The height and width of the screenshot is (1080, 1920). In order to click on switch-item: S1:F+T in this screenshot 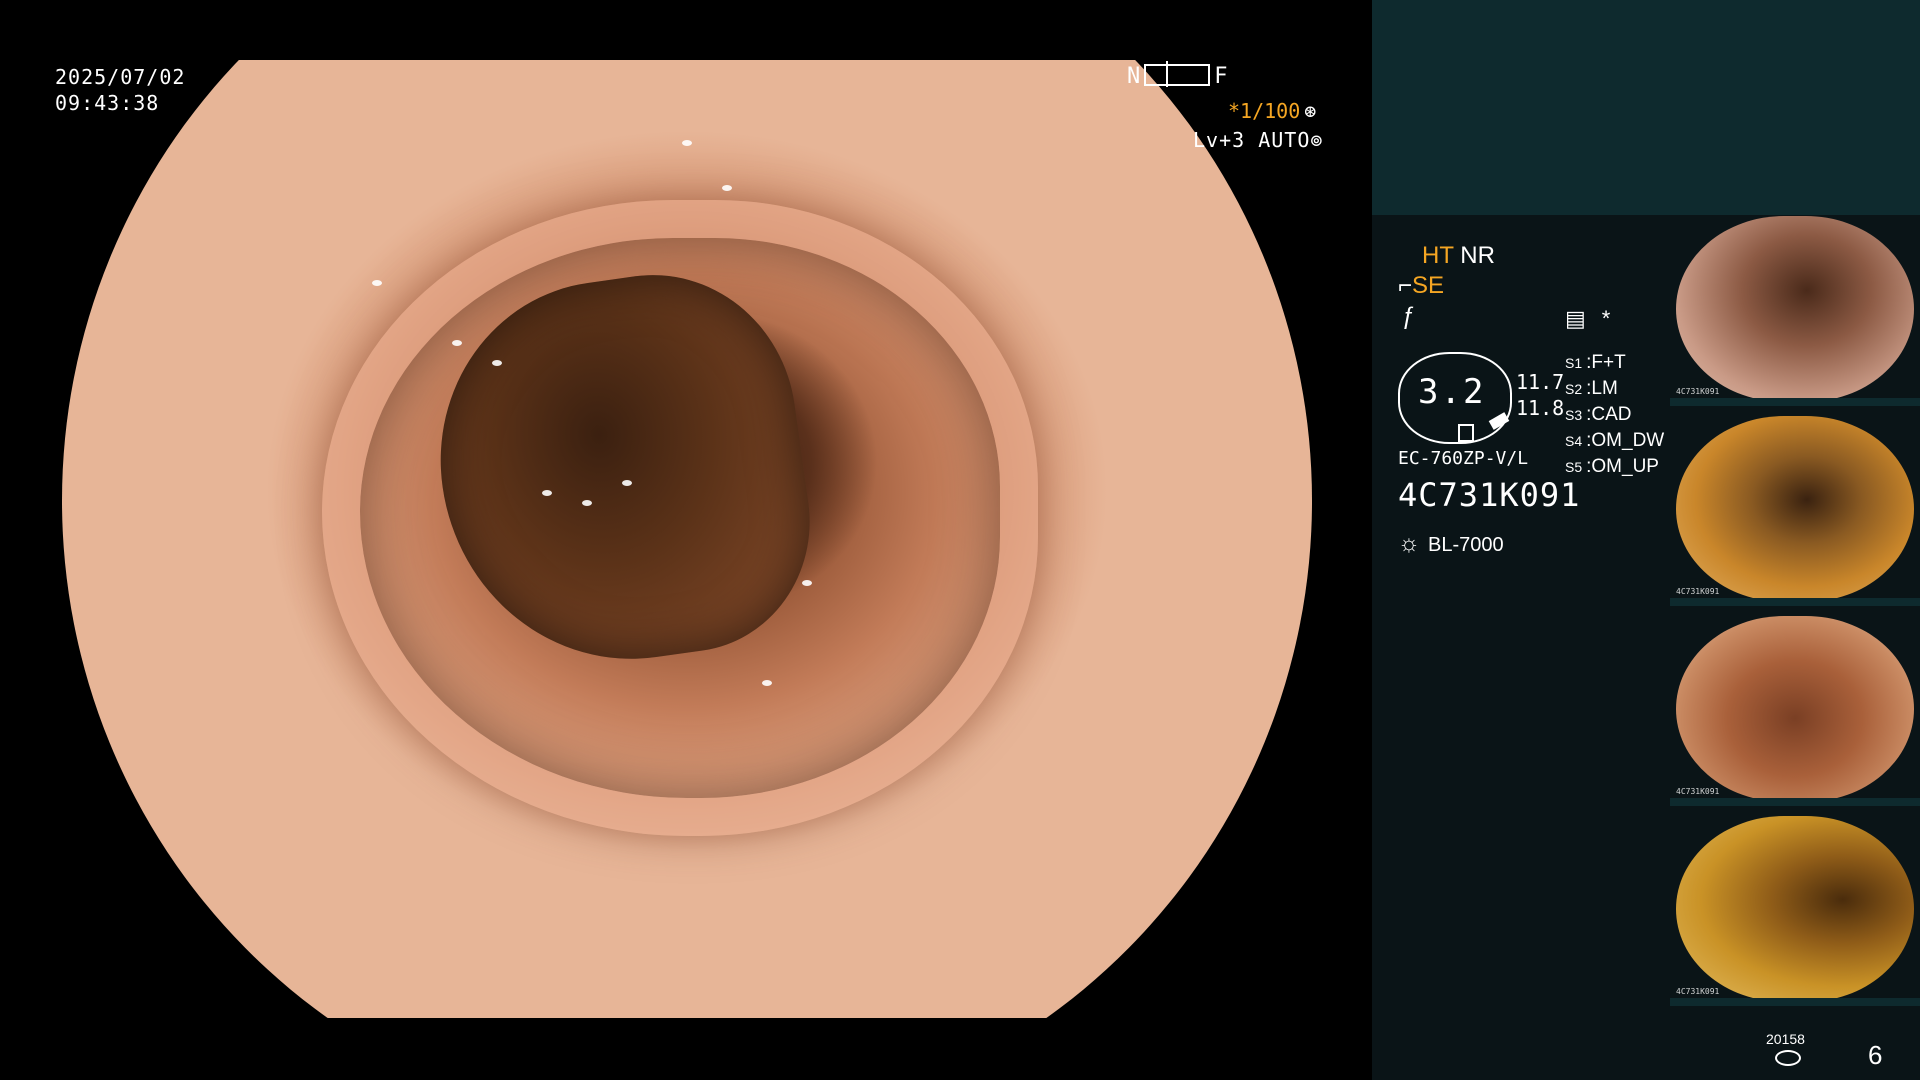, I will do `click(1595, 362)`.